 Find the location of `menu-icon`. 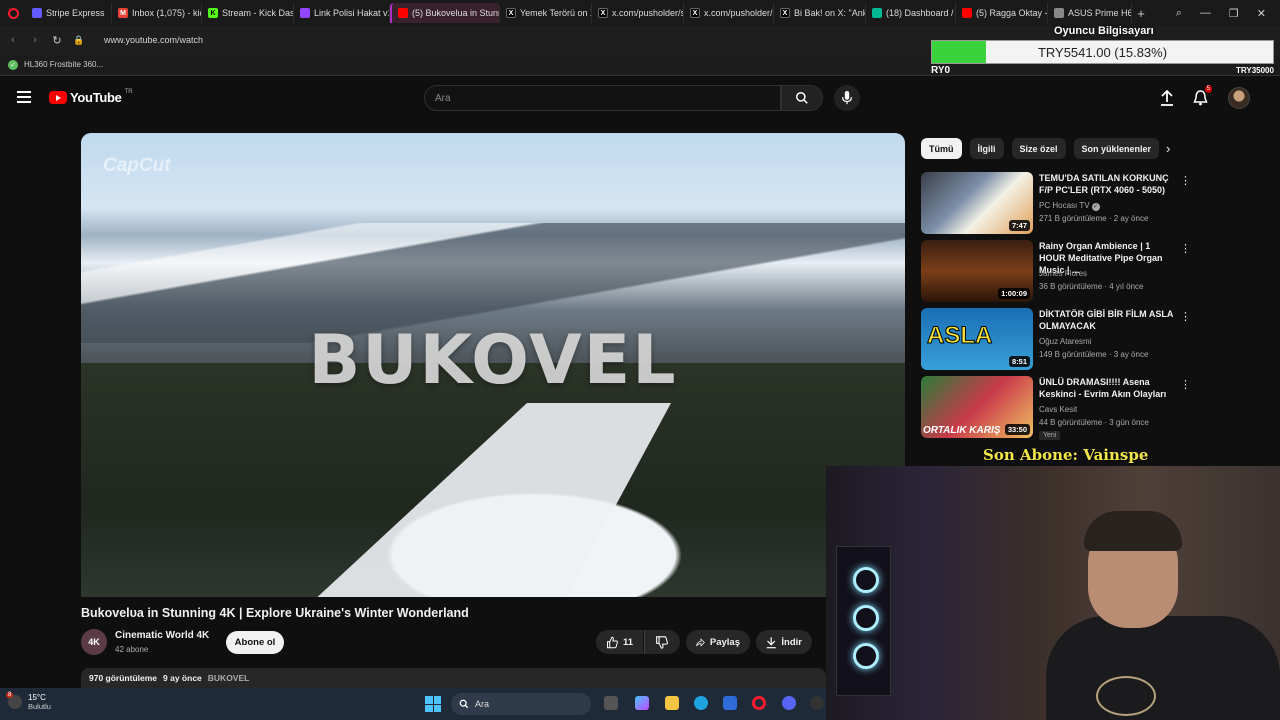

menu-icon is located at coordinates (24, 97).